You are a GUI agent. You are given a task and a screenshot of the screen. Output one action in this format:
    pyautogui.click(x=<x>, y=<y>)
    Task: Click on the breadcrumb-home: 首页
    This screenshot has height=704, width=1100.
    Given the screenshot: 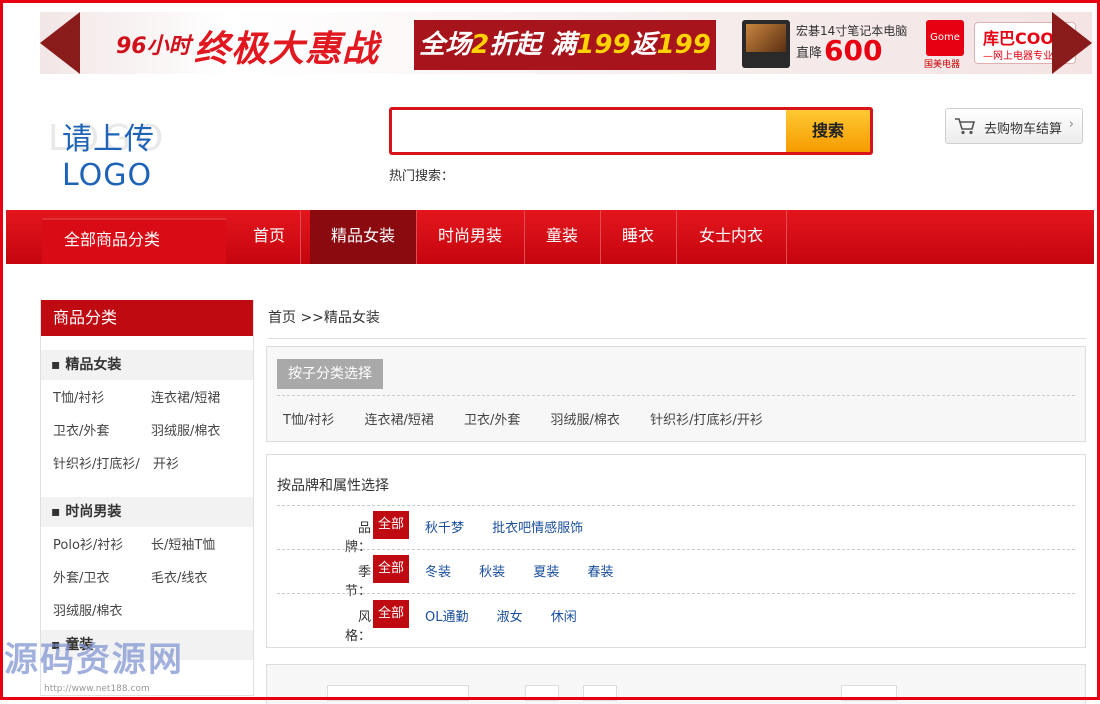 What is the action you would take?
    pyautogui.click(x=282, y=318)
    